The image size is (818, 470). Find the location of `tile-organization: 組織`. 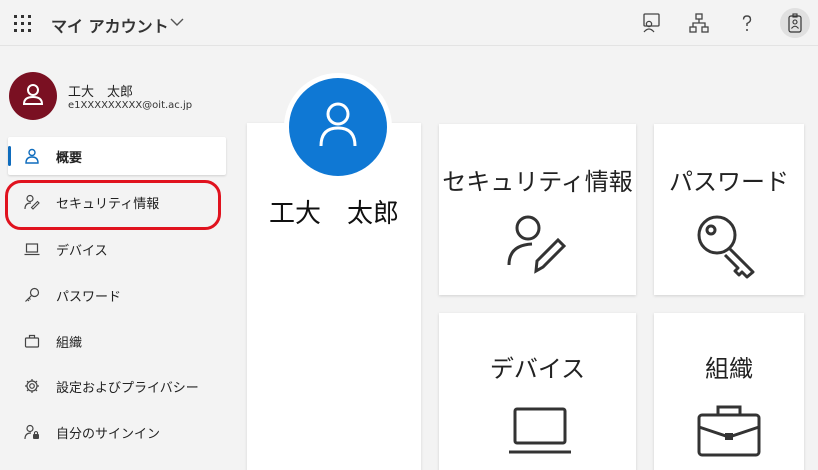

tile-organization: 組織 is located at coordinates (729, 391).